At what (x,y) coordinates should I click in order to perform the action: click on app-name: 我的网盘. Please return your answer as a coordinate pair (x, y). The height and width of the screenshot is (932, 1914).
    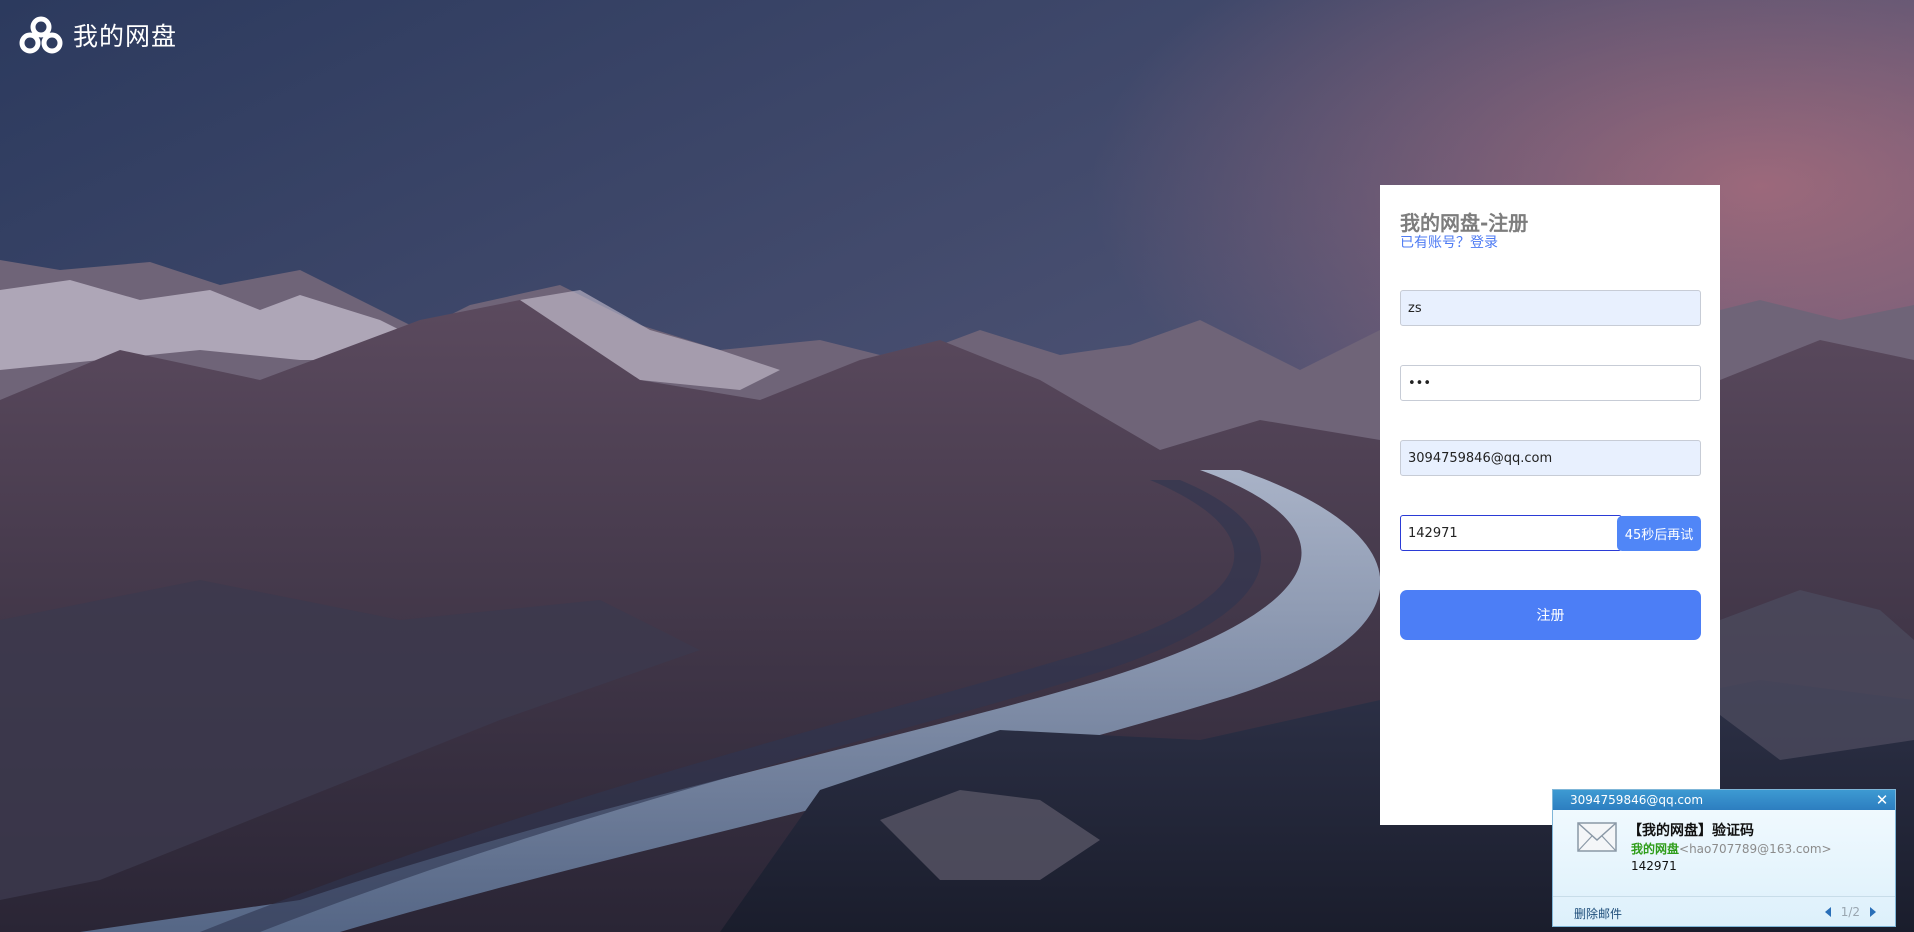
    Looking at the image, I should click on (125, 36).